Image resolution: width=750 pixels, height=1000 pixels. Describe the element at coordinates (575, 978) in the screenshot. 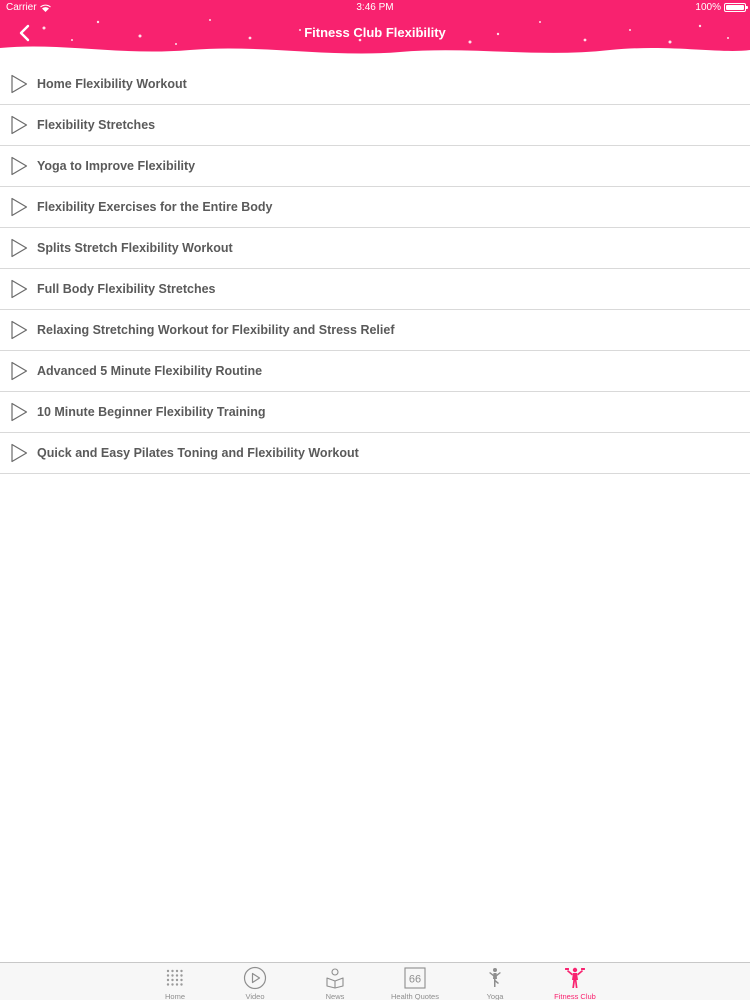

I see `fitness-icon` at that location.